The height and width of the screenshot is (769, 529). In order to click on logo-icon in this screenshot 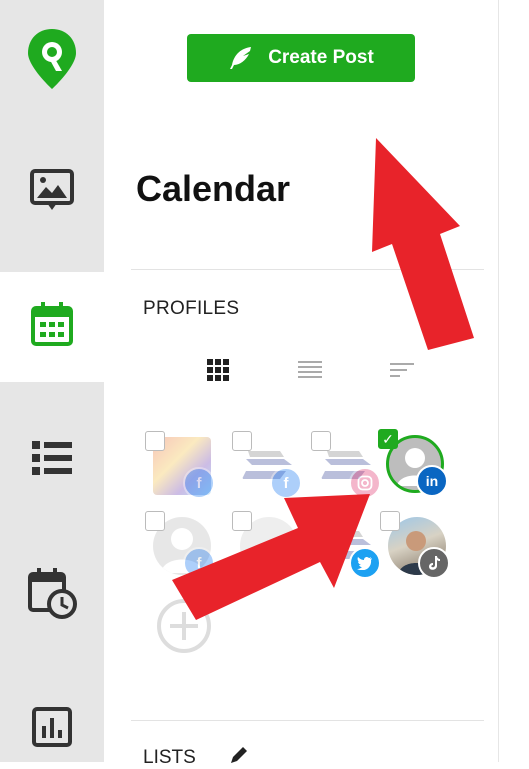, I will do `click(52, 61)`.